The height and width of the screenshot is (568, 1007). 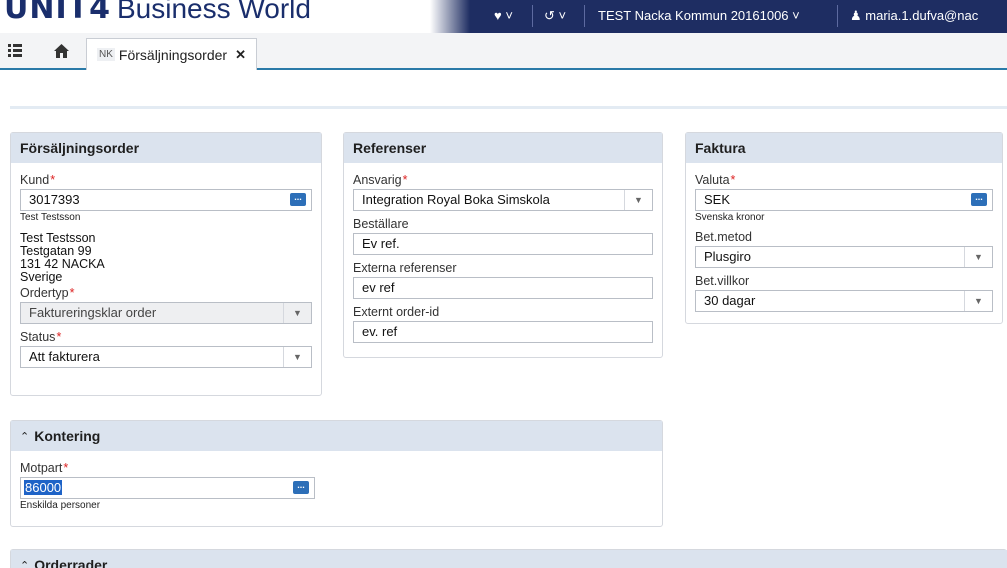 I want to click on panel-orderrader: ⌃ Orderrader, so click(x=508, y=558).